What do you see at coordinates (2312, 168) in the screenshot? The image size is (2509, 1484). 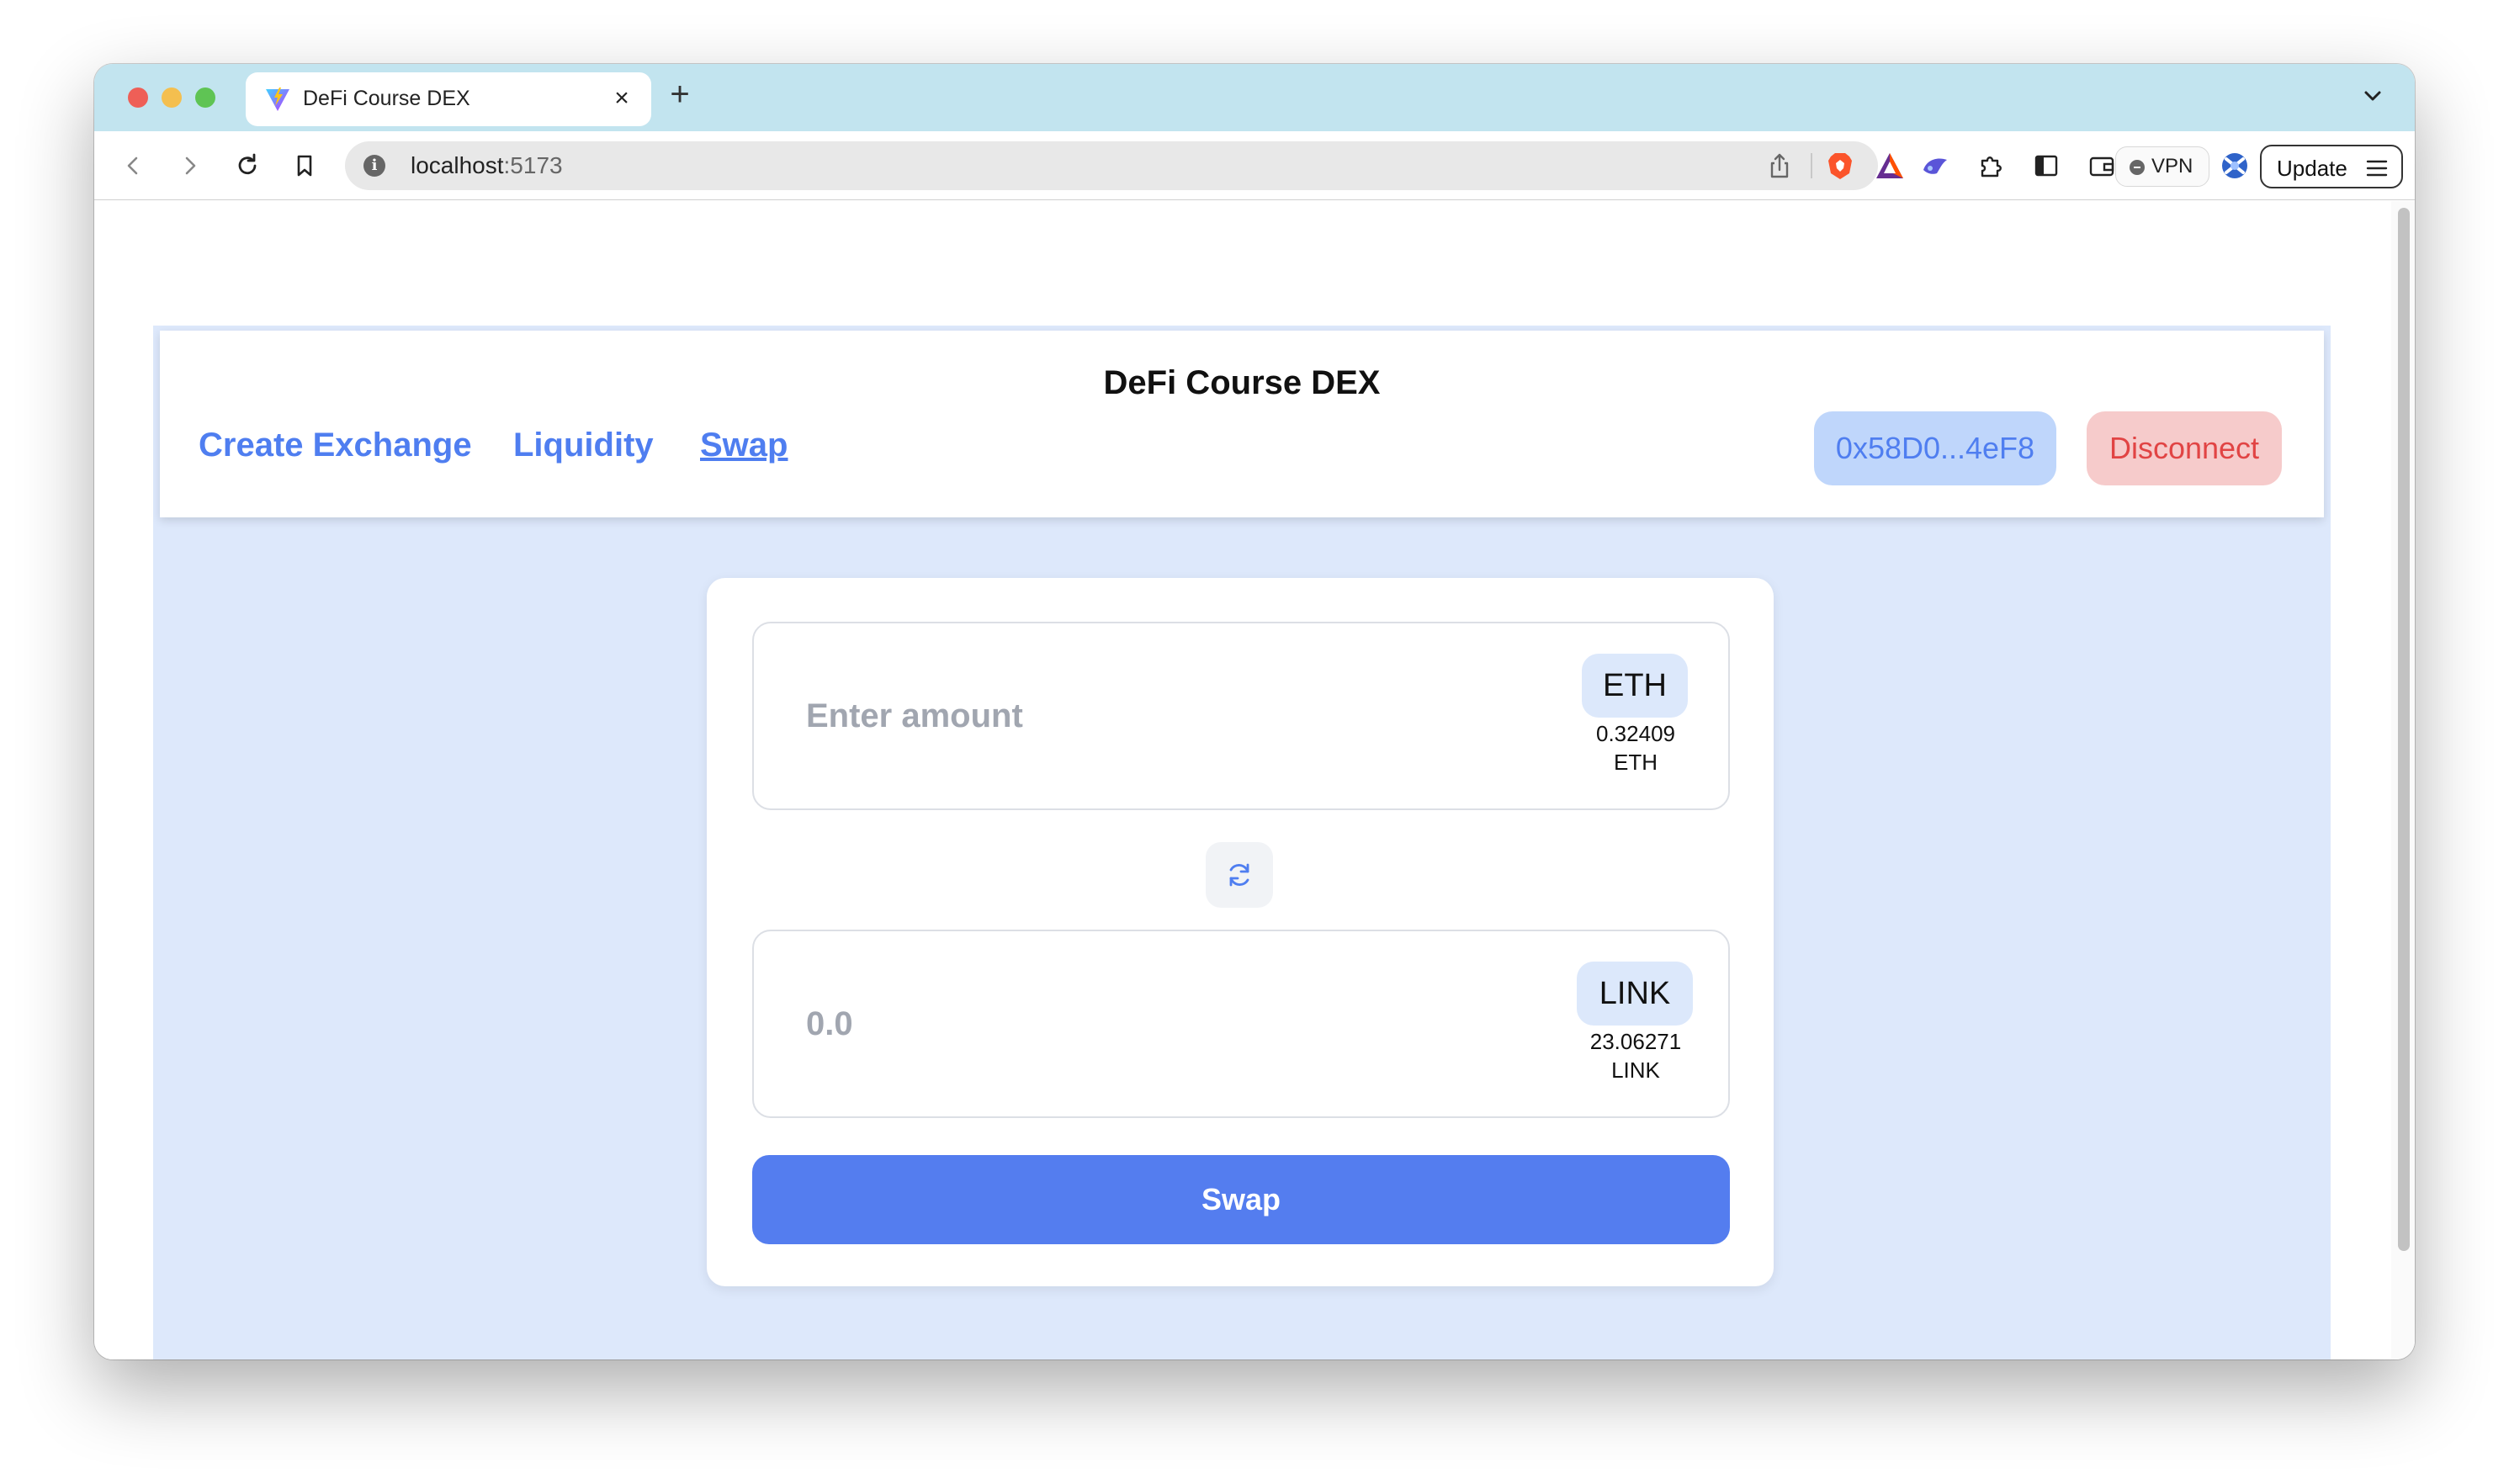 I see `update-label: Update` at bounding box center [2312, 168].